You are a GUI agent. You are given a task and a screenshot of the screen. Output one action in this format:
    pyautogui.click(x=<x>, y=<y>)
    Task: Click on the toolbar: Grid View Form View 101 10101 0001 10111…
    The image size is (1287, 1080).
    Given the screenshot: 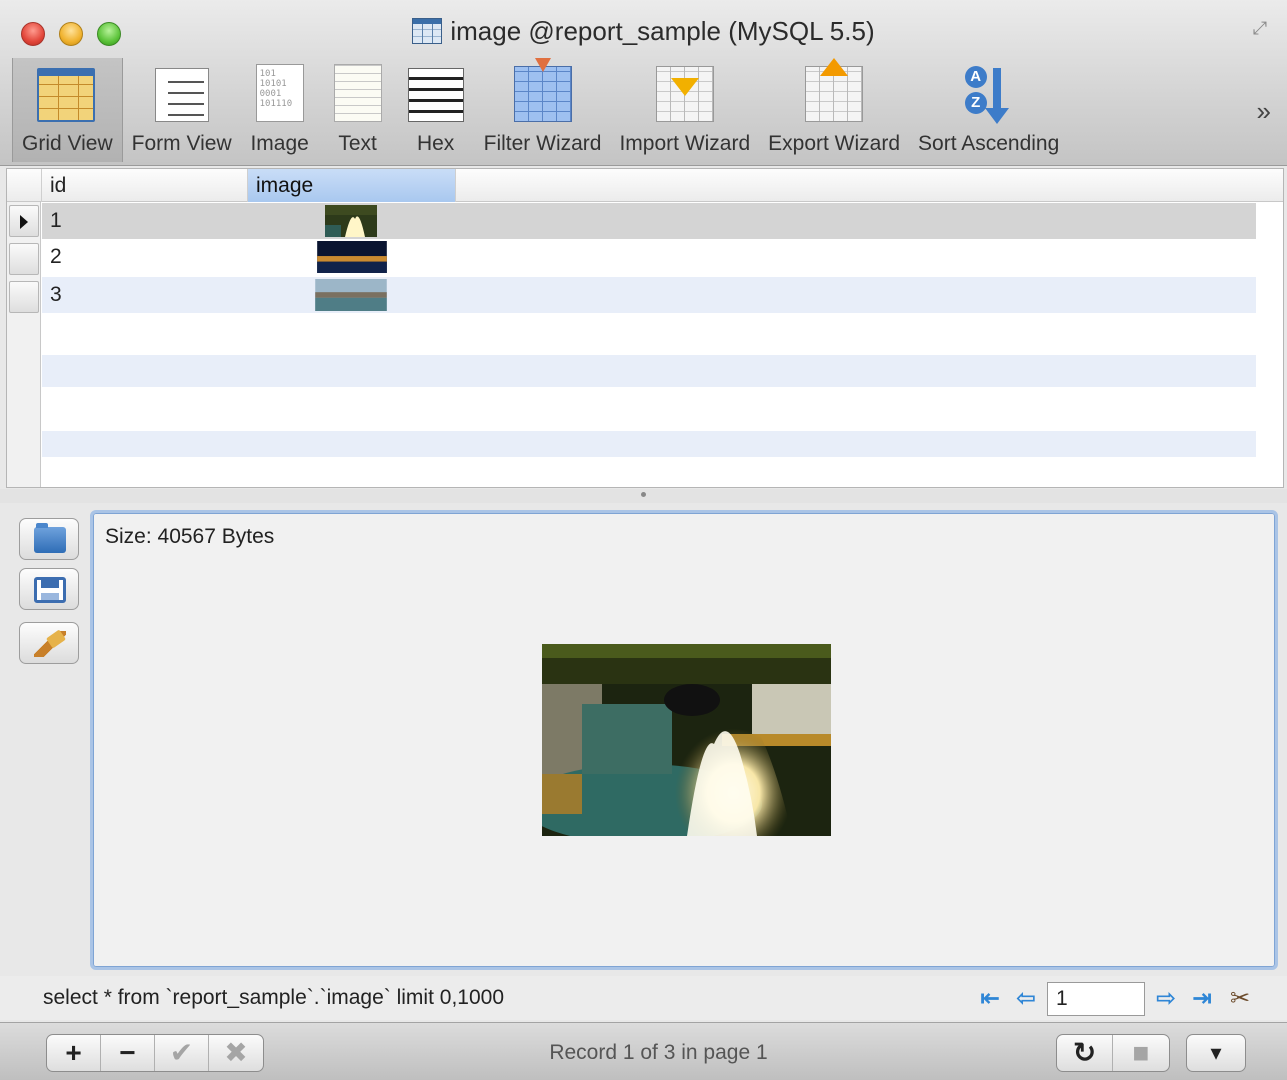 What is the action you would take?
    pyautogui.click(x=540, y=110)
    